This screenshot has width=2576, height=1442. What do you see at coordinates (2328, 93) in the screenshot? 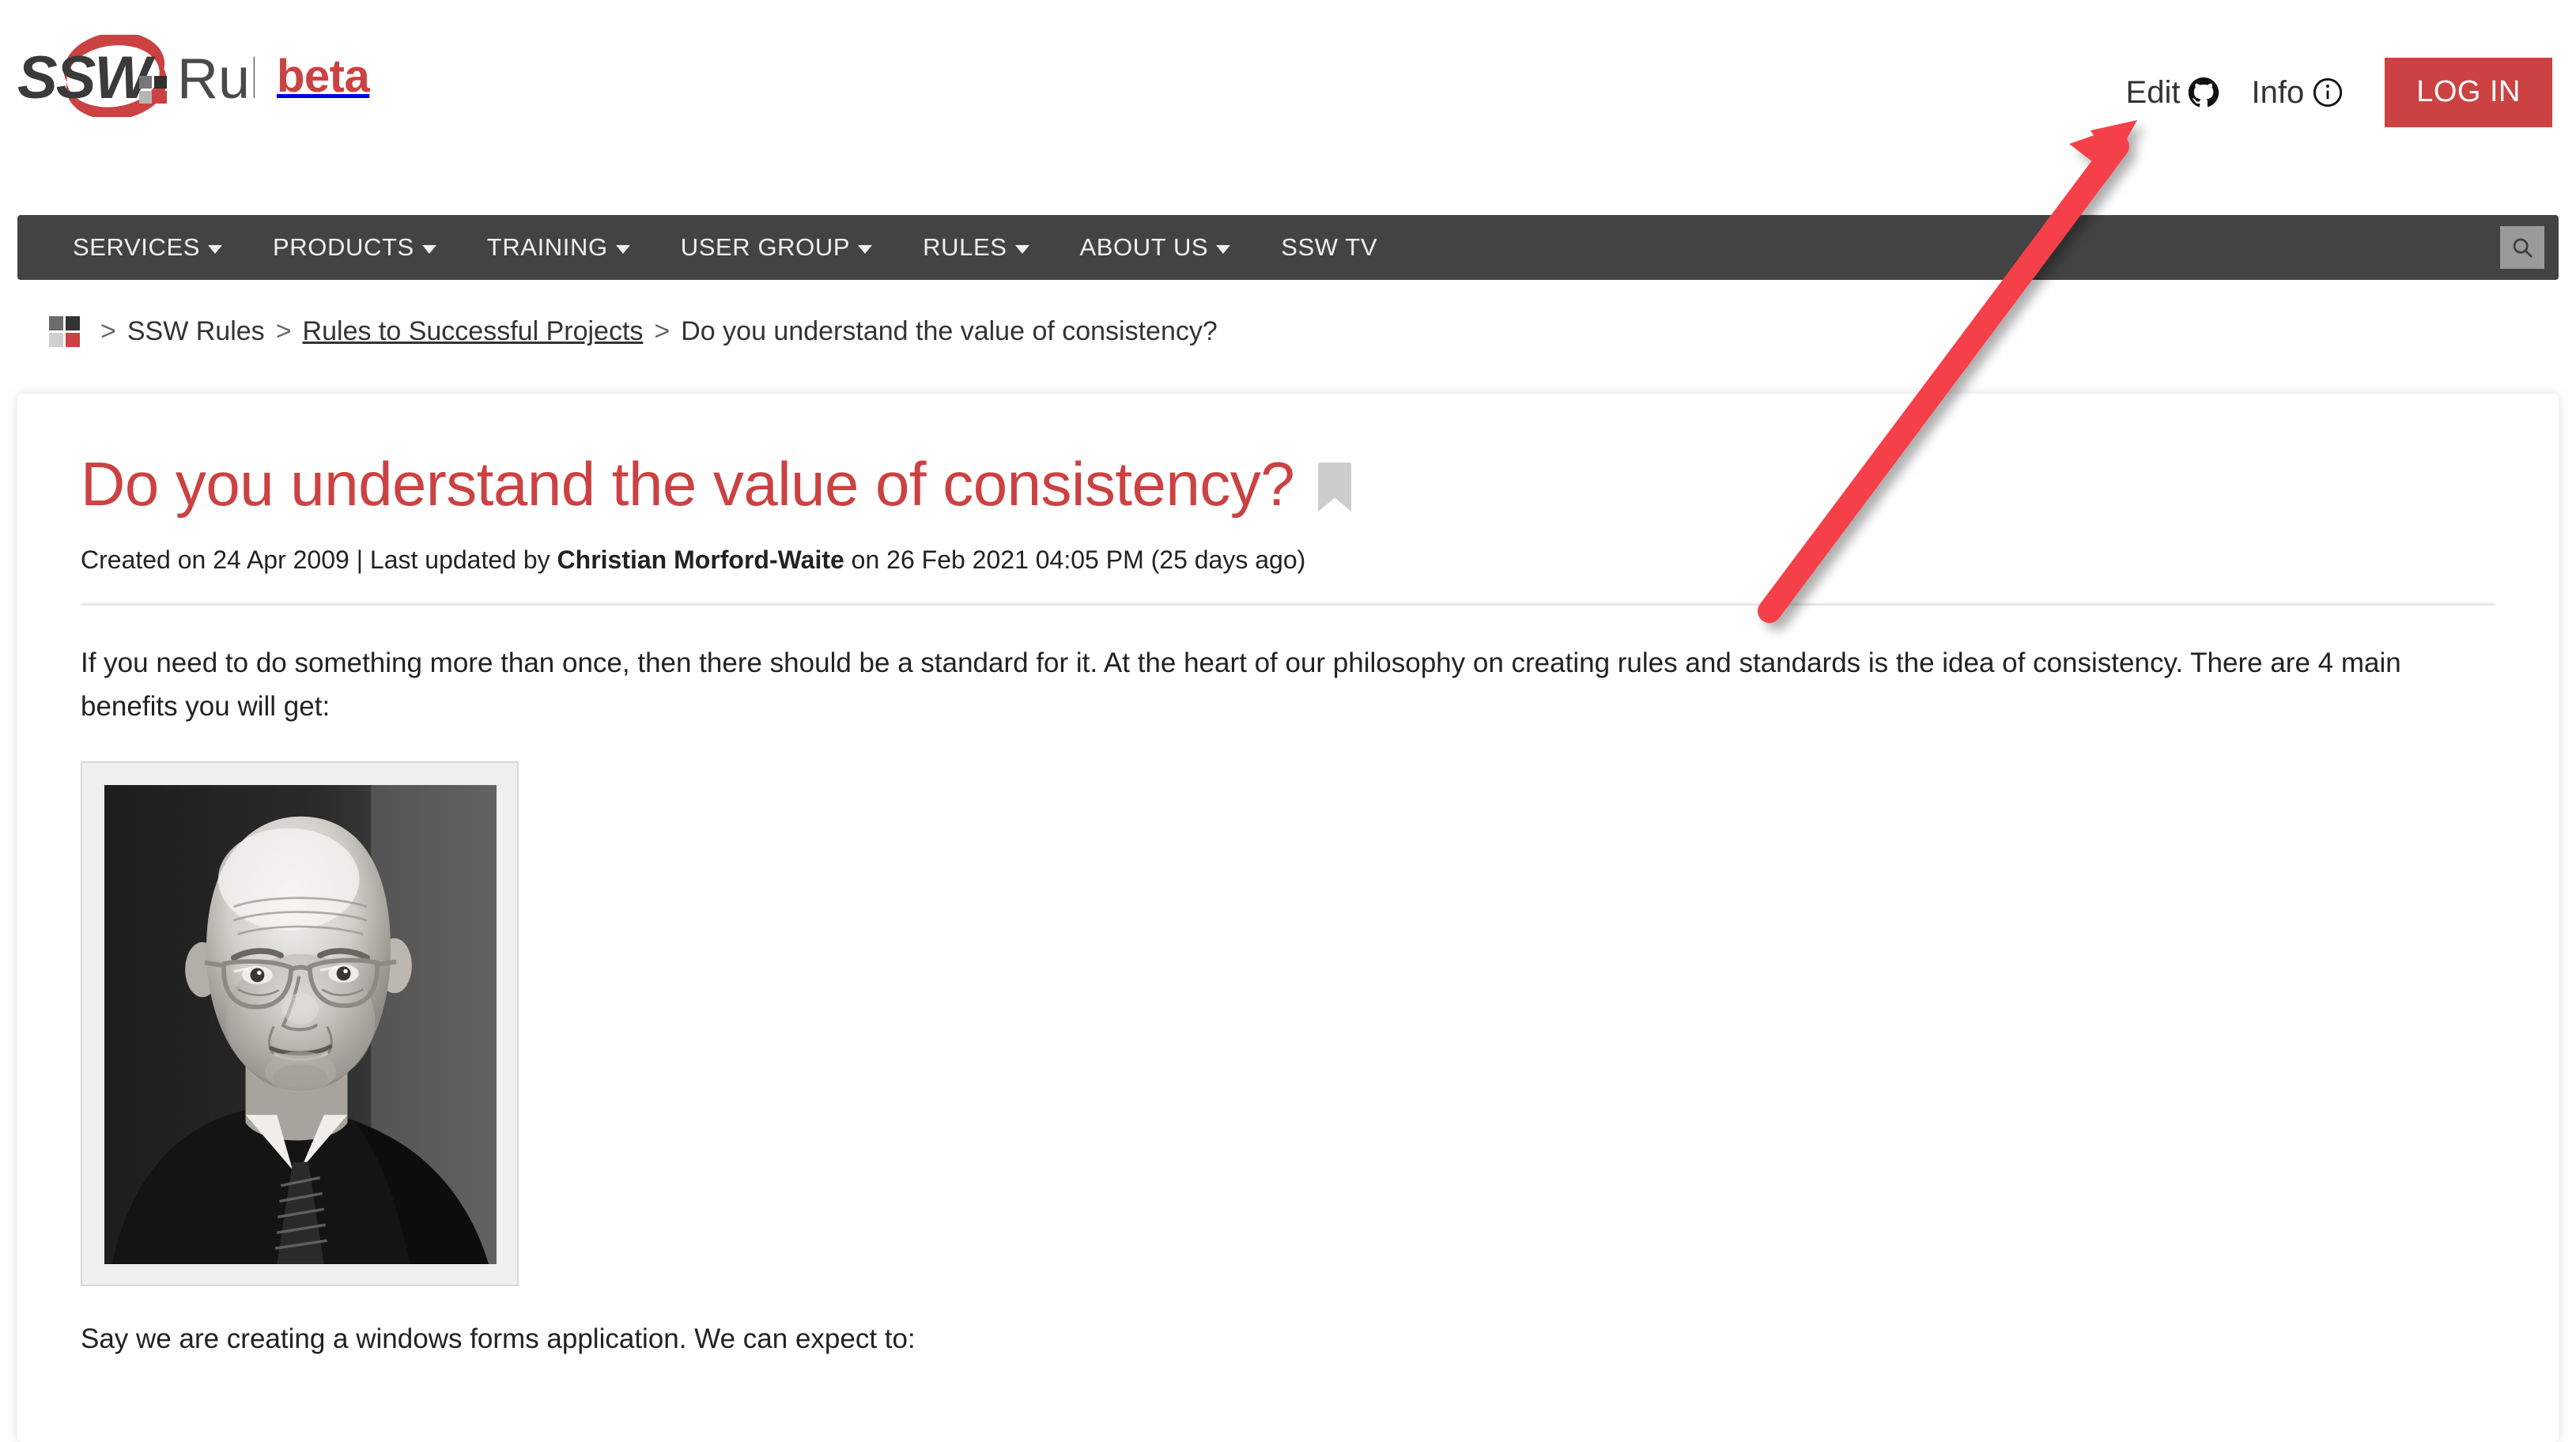
I see `info-circle-icon` at bounding box center [2328, 93].